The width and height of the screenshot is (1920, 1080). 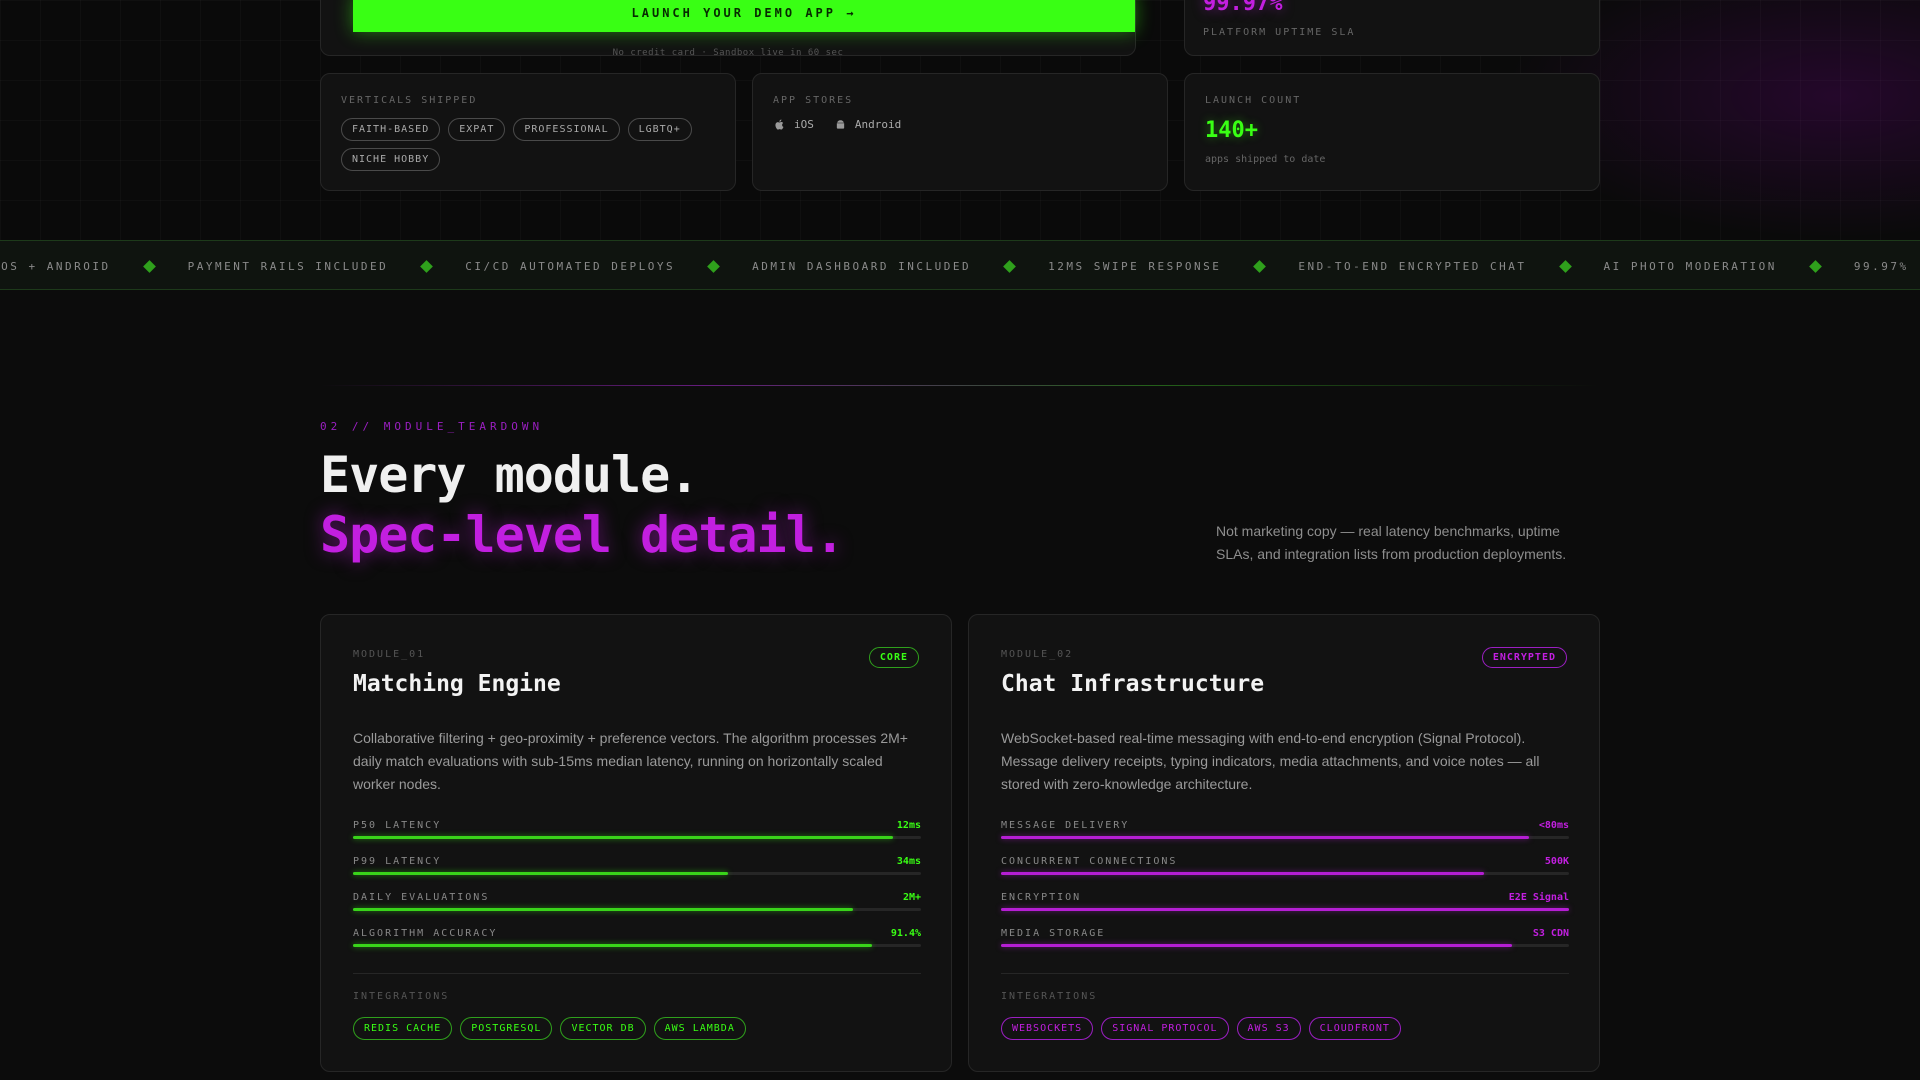 What do you see at coordinates (908, 861) in the screenshot?
I see `metric-value: 34ms` at bounding box center [908, 861].